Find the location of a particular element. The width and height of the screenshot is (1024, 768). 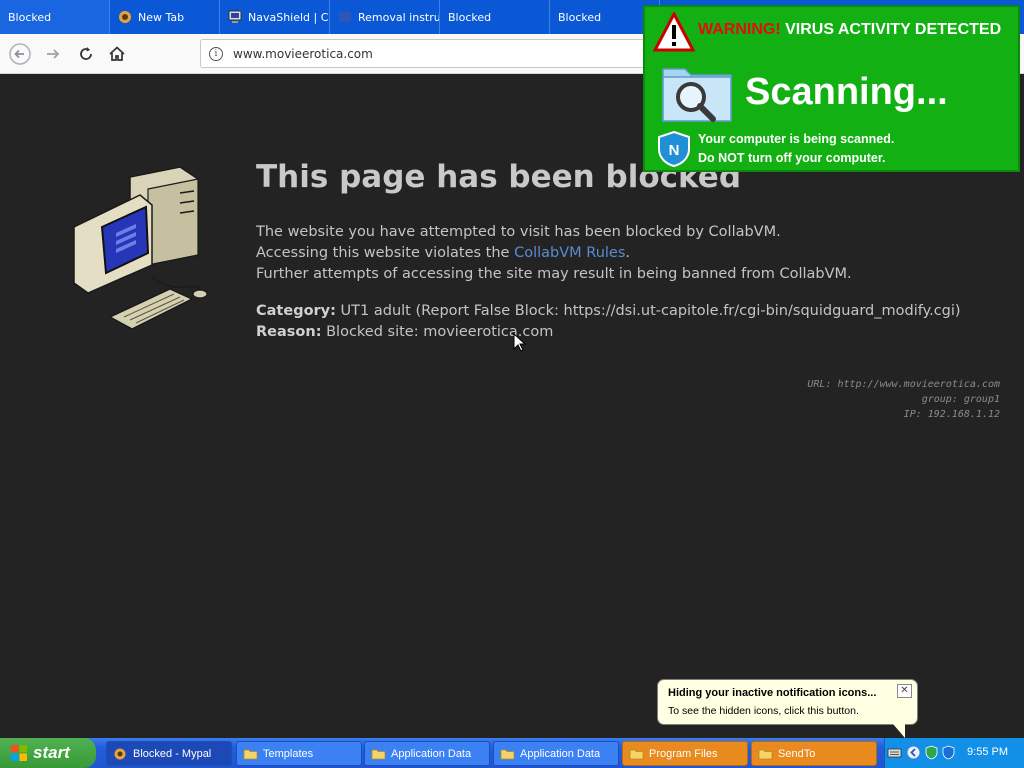

msg-post: turn off your computer. is located at coordinates (815, 158).